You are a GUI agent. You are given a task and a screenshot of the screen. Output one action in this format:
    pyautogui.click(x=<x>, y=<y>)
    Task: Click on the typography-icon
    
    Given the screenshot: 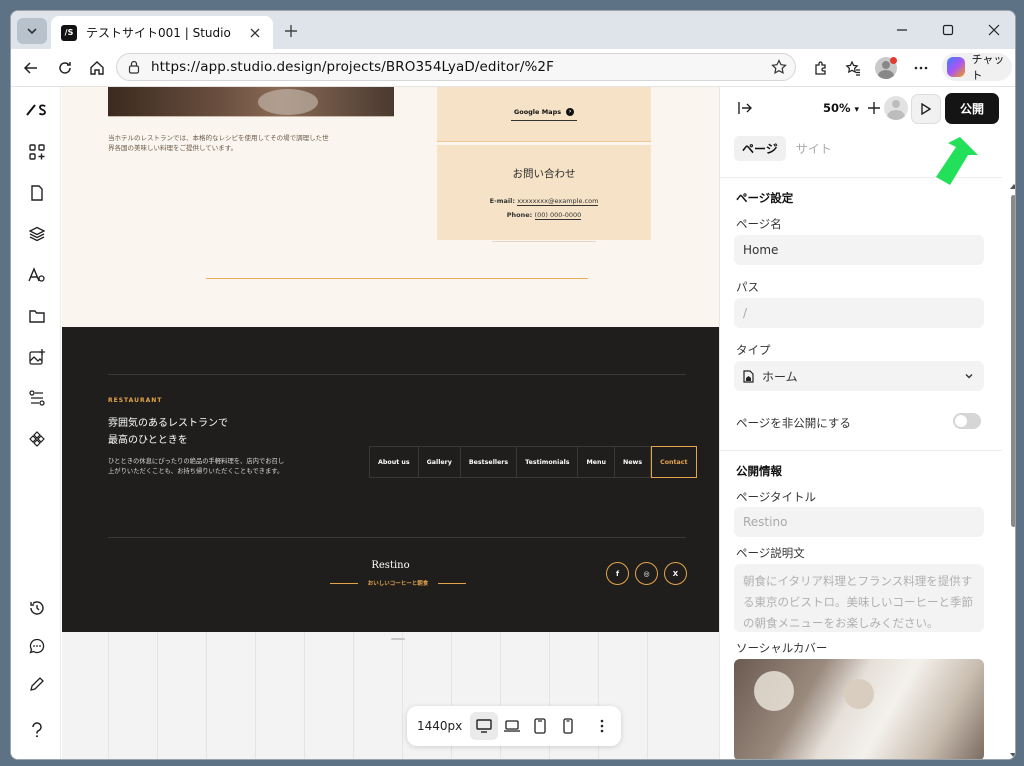 What is the action you would take?
    pyautogui.click(x=37, y=275)
    